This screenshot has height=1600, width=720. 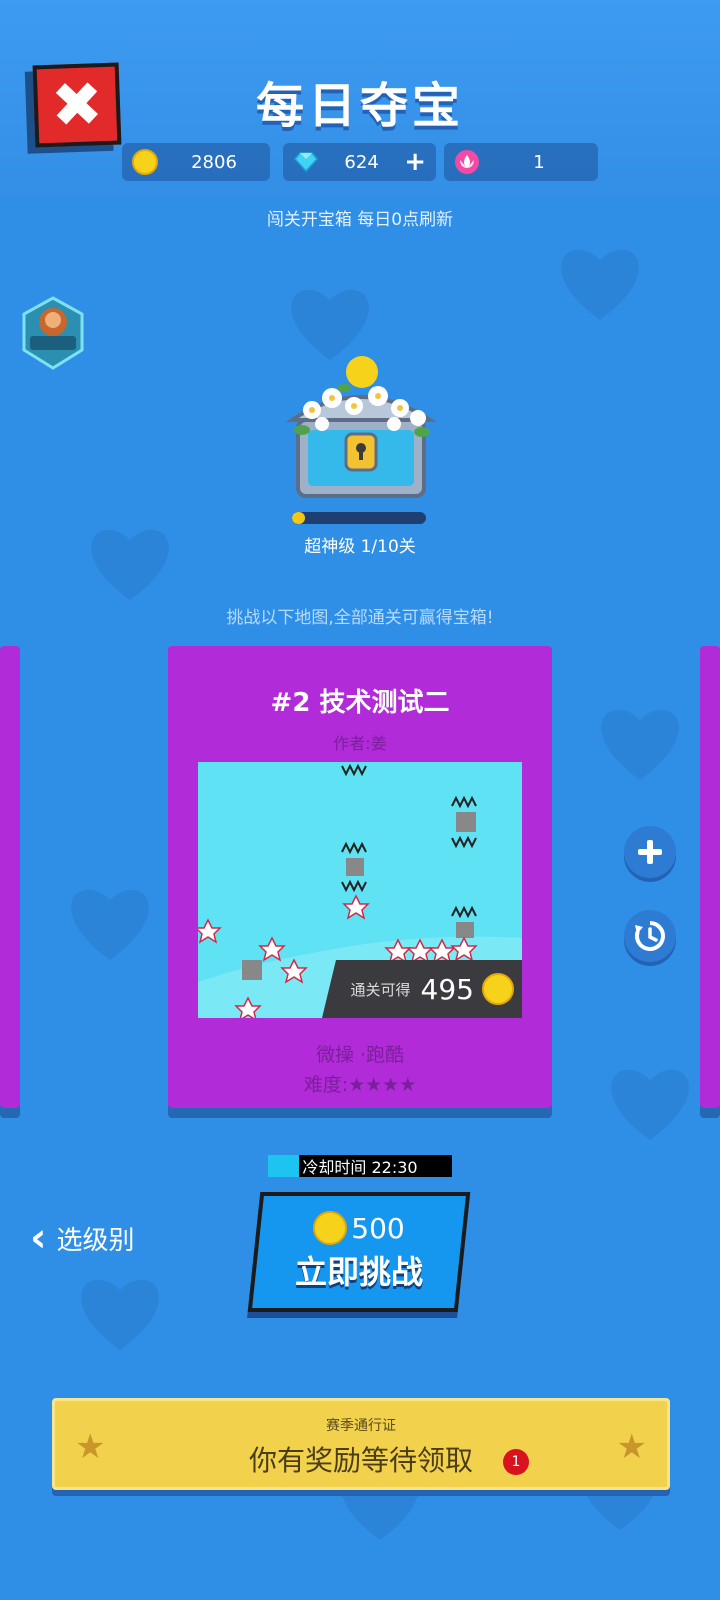 I want to click on challenge-cost-value: 500, so click(x=378, y=1228).